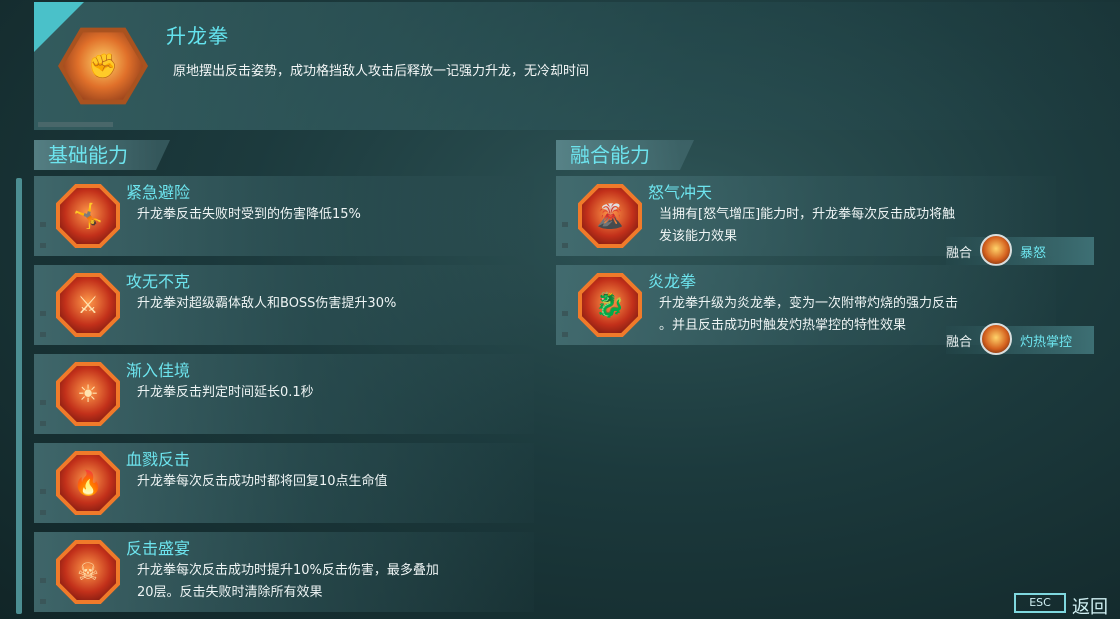  Describe the element at coordinates (381, 71) in the screenshot. I see `skill-description: 原地摆出反击姿势，成功格挡敌人攻击后释放一记强力升龙，无冷却时间` at that location.